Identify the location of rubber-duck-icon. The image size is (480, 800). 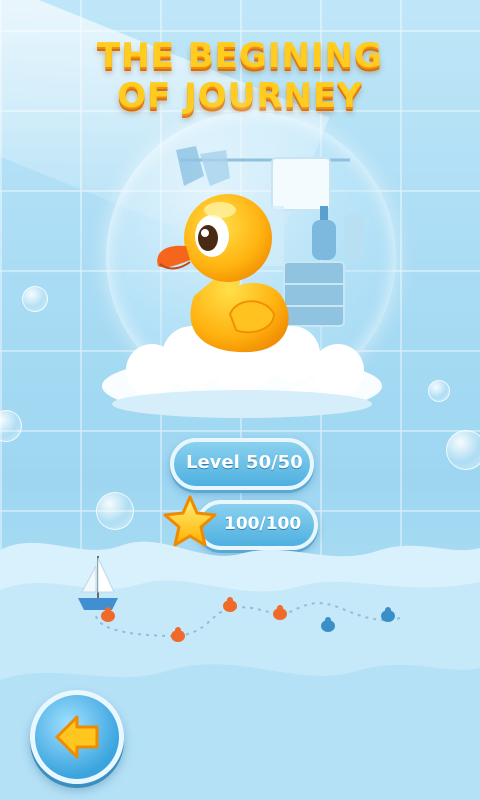
(223, 273).